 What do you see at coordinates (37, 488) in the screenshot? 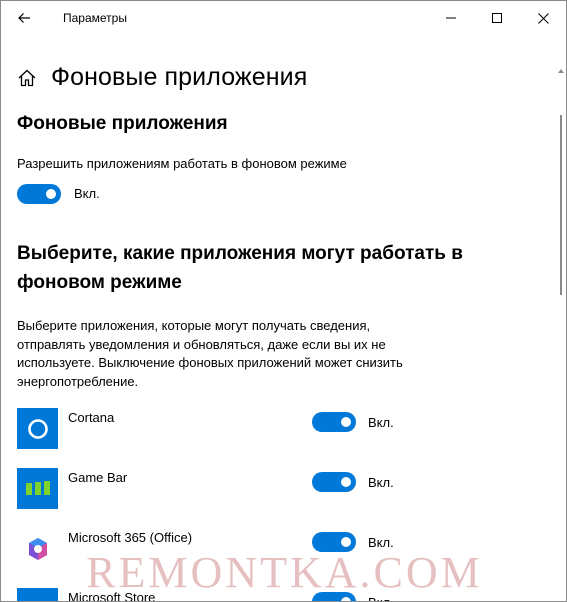
I see `game-bar-icon` at bounding box center [37, 488].